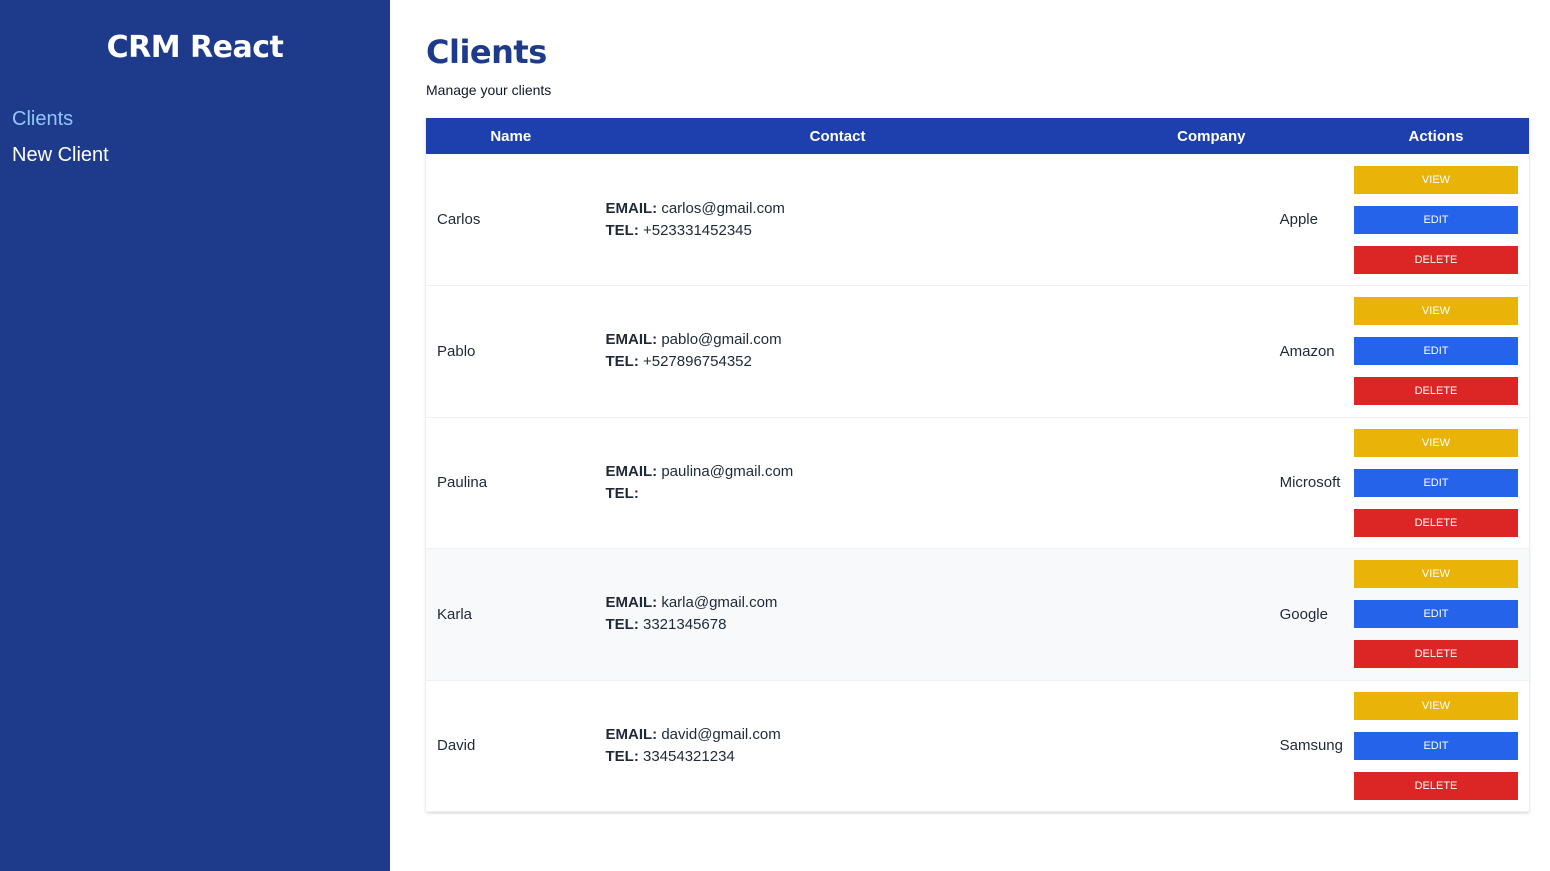 Image resolution: width=1550 pixels, height=871 pixels. Describe the element at coordinates (1310, 483) in the screenshot. I see `client-company: Microsoft` at that location.